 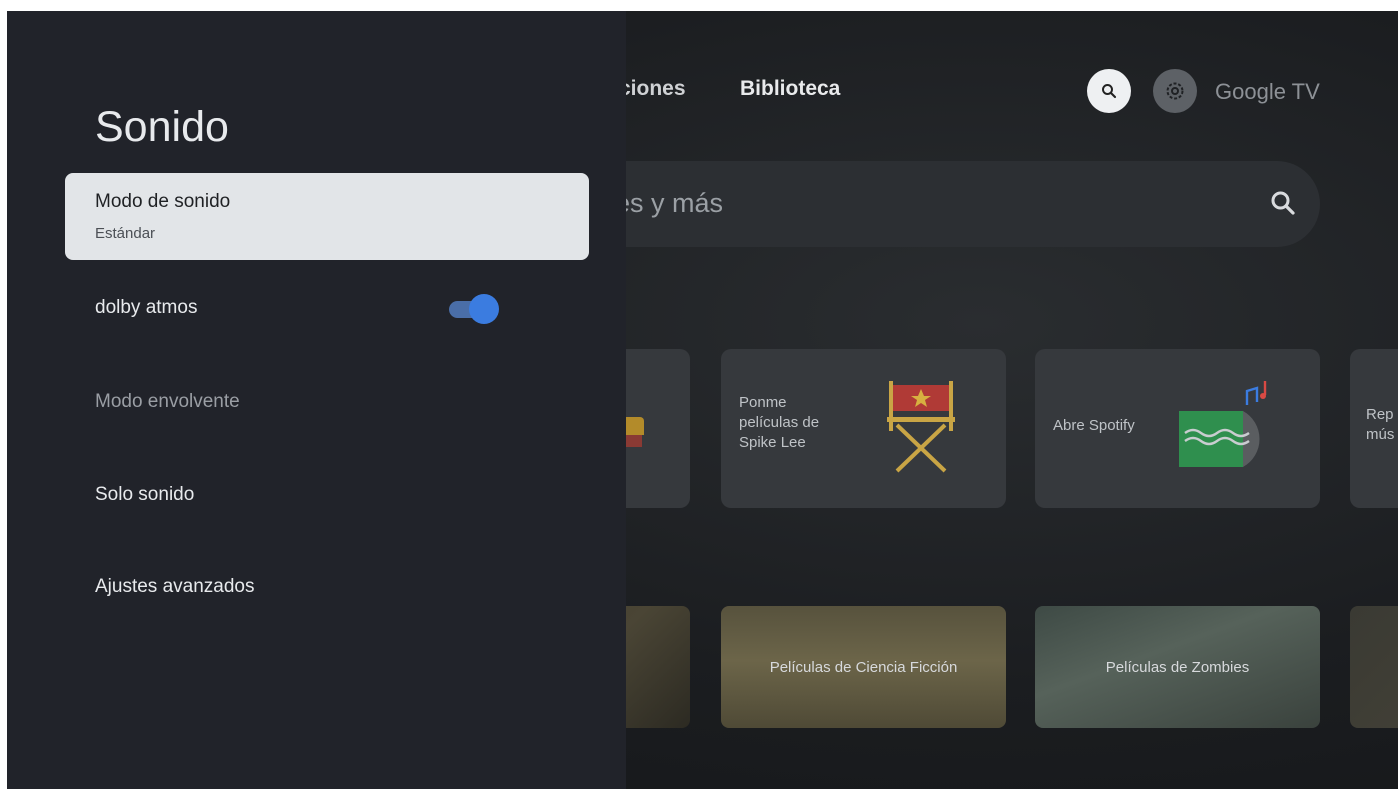 I want to click on menu-item-surround-mode: Modo envolvente, so click(x=327, y=403).